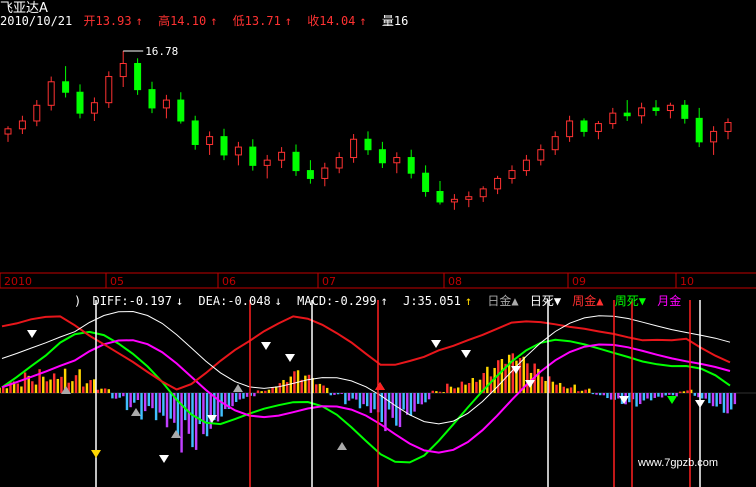 The image size is (756, 487). What do you see at coordinates (687, 281) in the screenshot?
I see `x-tick-label: 10` at bounding box center [687, 281].